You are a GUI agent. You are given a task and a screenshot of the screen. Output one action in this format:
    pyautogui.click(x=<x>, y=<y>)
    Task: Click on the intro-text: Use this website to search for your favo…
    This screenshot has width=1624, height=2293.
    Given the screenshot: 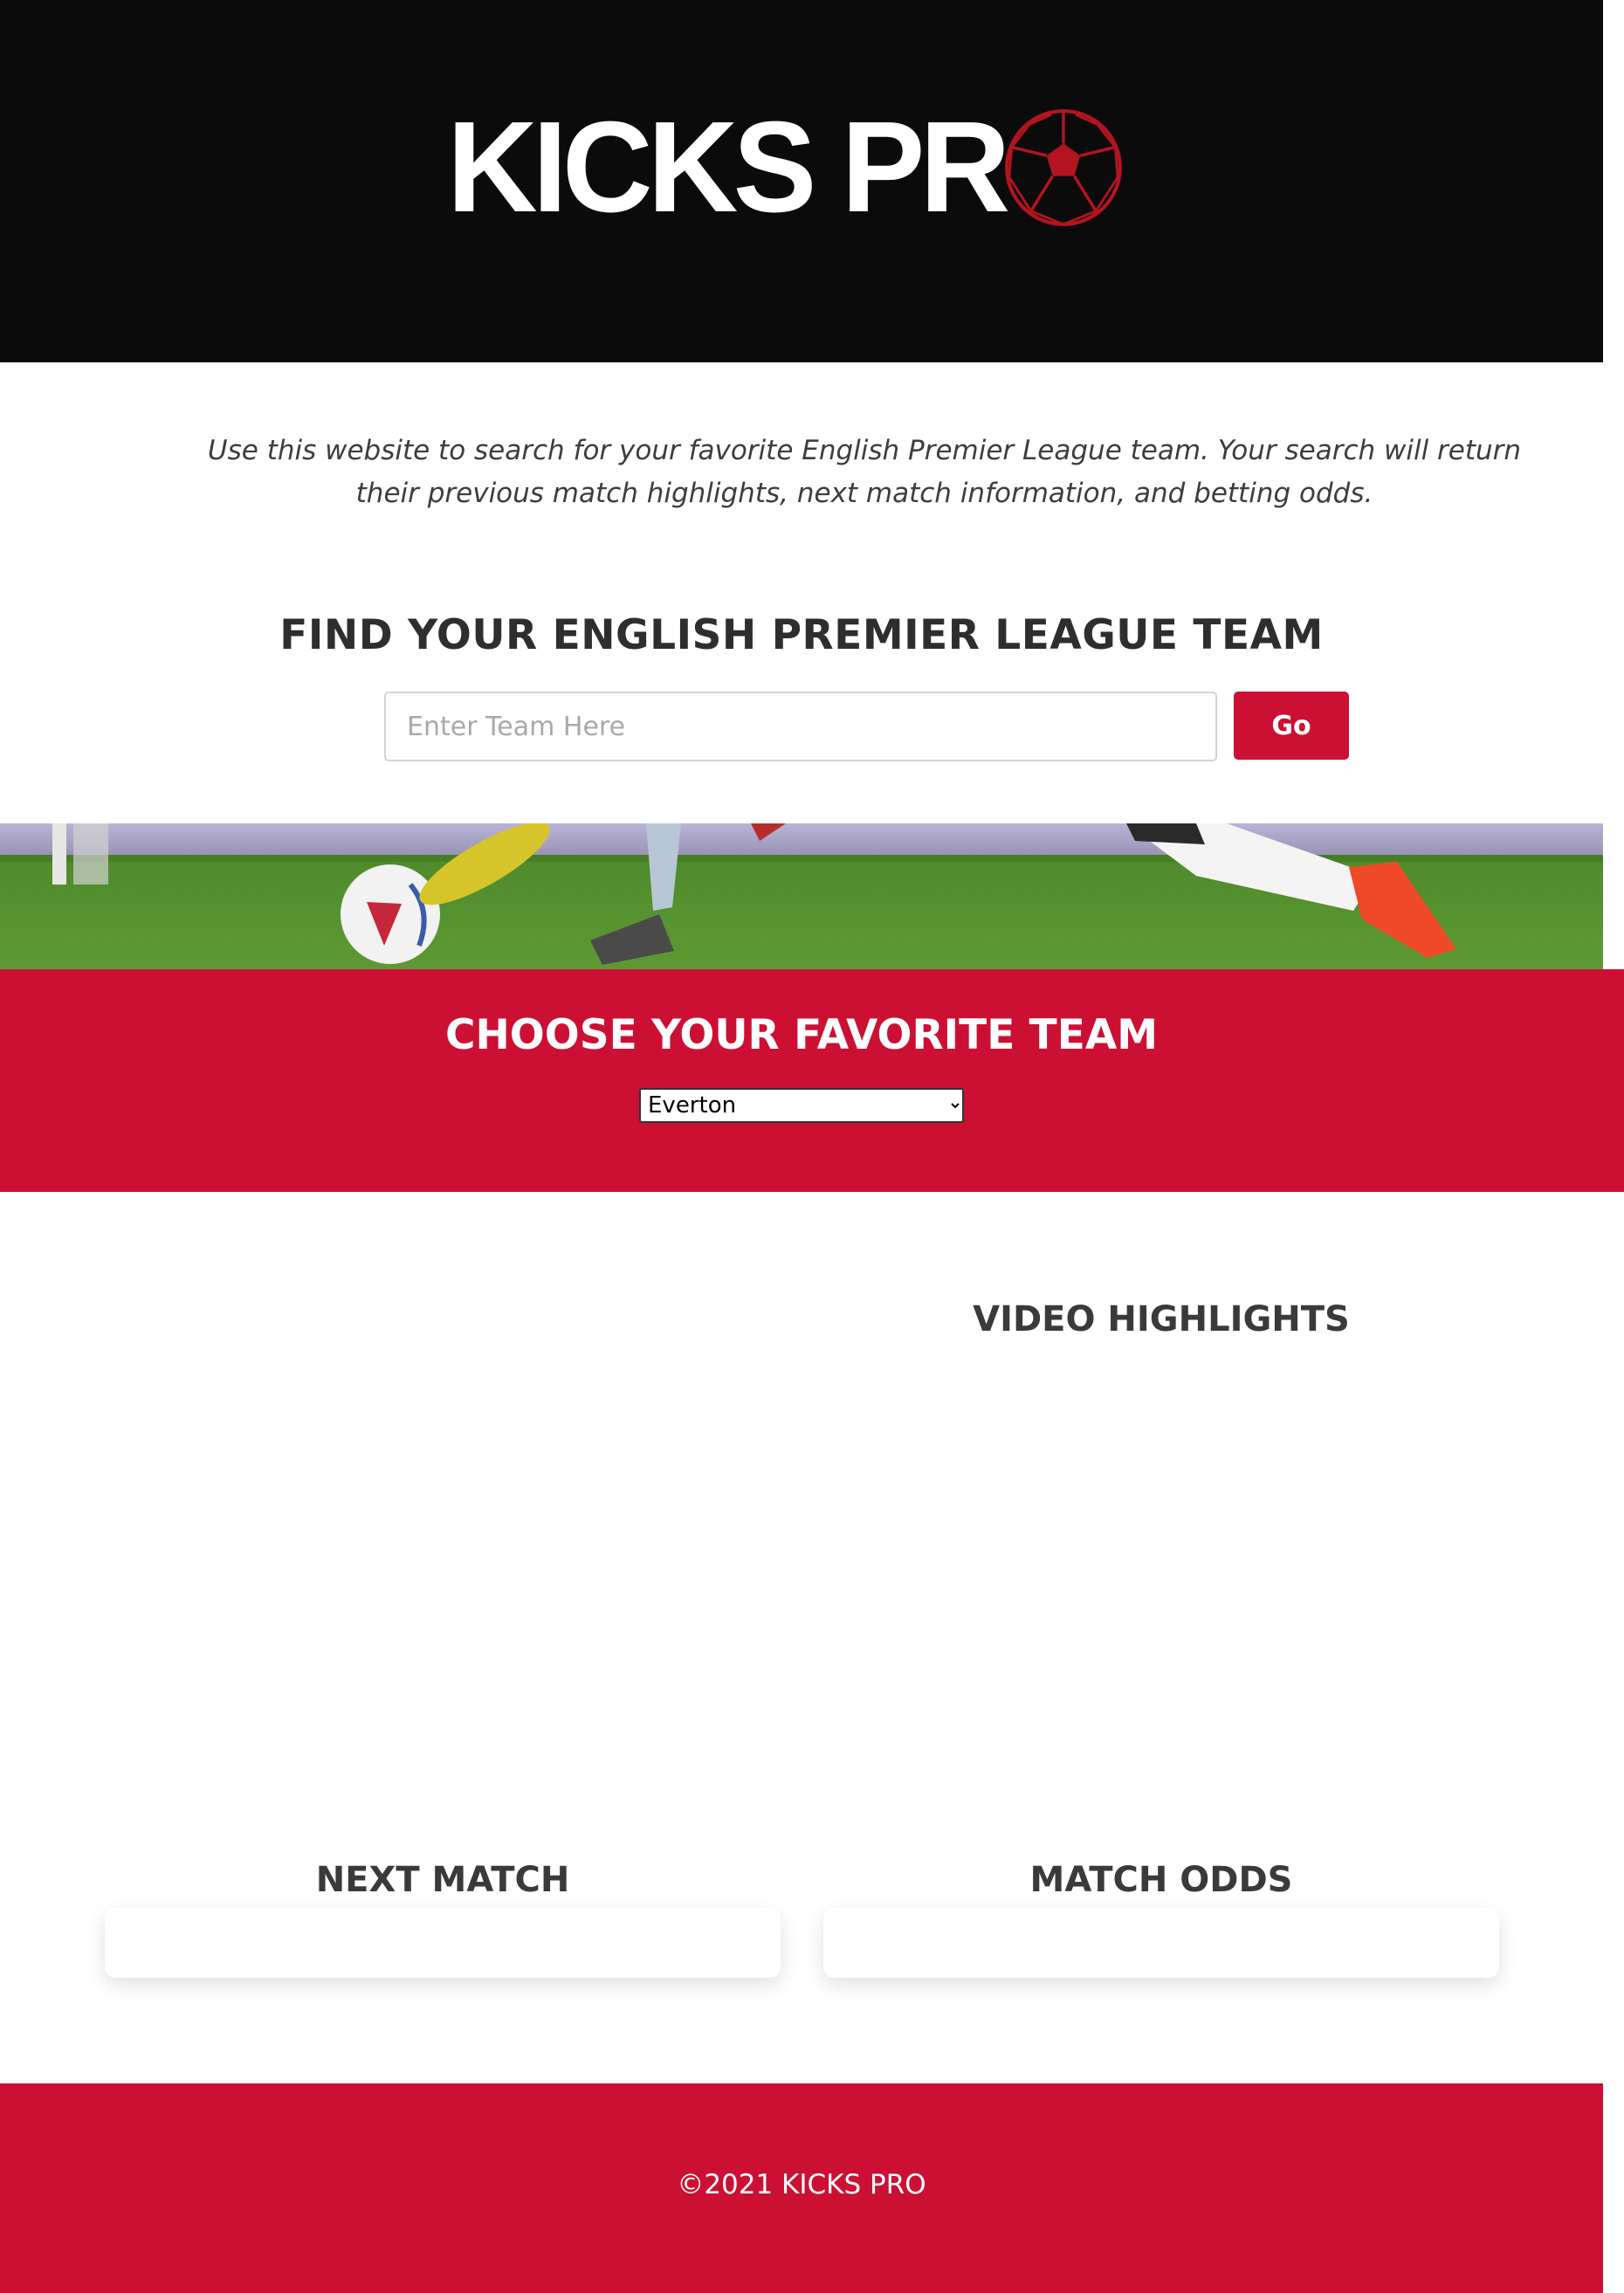 What is the action you would take?
    pyautogui.click(x=864, y=472)
    